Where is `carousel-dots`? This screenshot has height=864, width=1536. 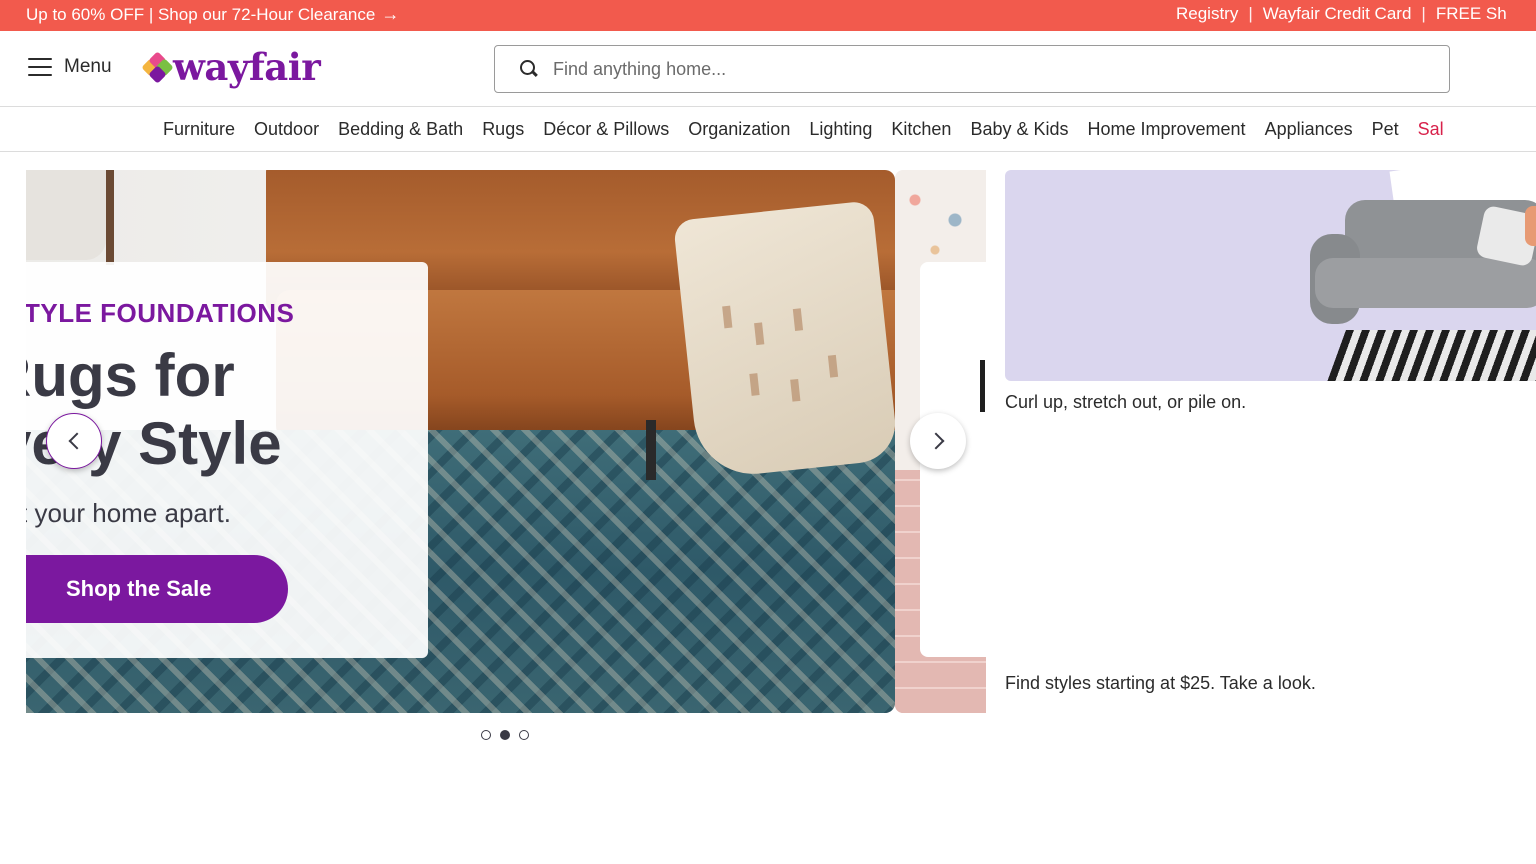
carousel-dots is located at coordinates (505, 735).